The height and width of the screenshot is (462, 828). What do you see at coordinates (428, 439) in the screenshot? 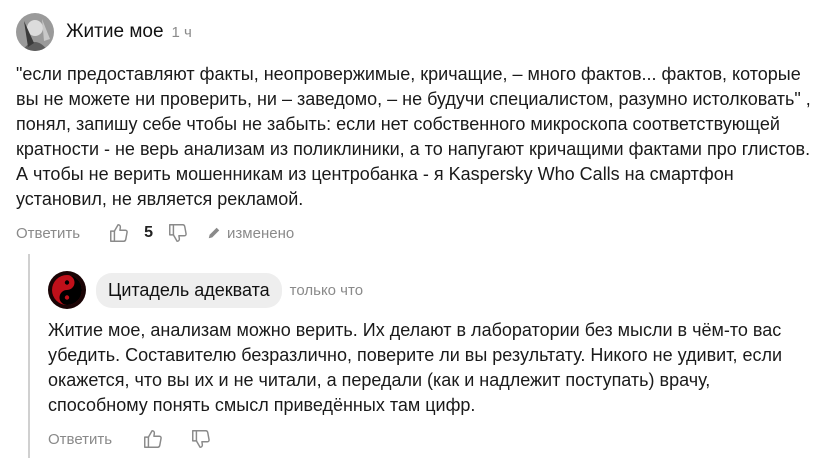
I see `reply-actions: Ответить` at bounding box center [428, 439].